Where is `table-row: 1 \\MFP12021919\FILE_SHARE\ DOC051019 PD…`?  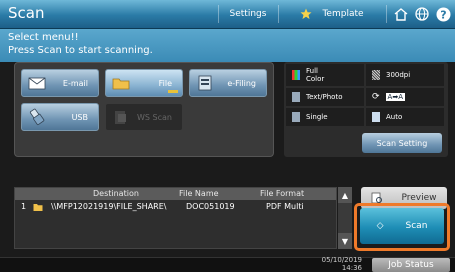
table-row: 1 \\MFP12021919\FILE_SHARE\ DOC051019 PD… is located at coordinates (175, 207).